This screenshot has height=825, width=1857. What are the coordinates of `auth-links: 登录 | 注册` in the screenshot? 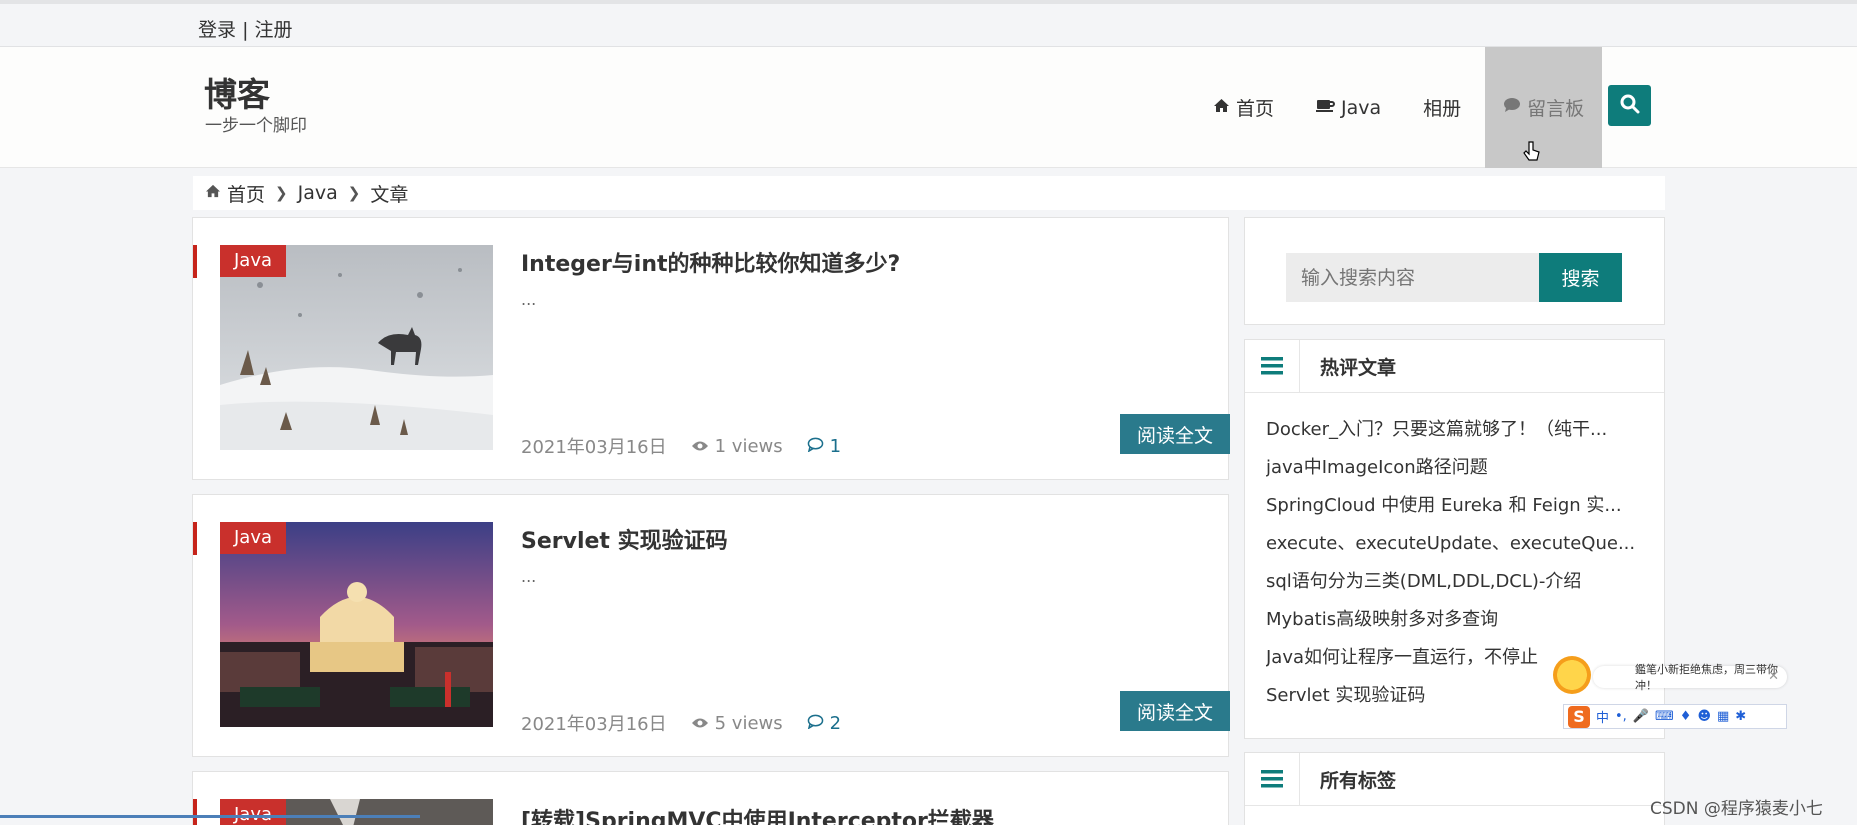 It's located at (245, 28).